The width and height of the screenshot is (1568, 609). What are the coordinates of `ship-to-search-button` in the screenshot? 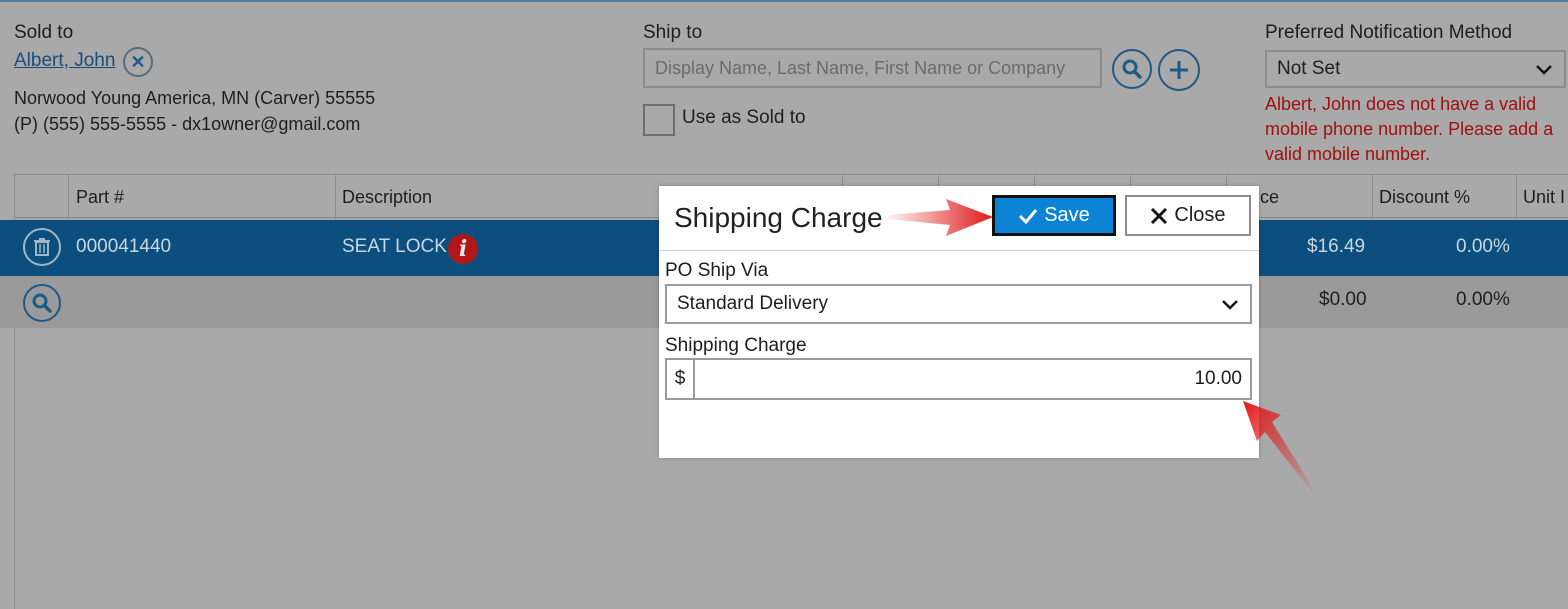 It's located at (1132, 69).